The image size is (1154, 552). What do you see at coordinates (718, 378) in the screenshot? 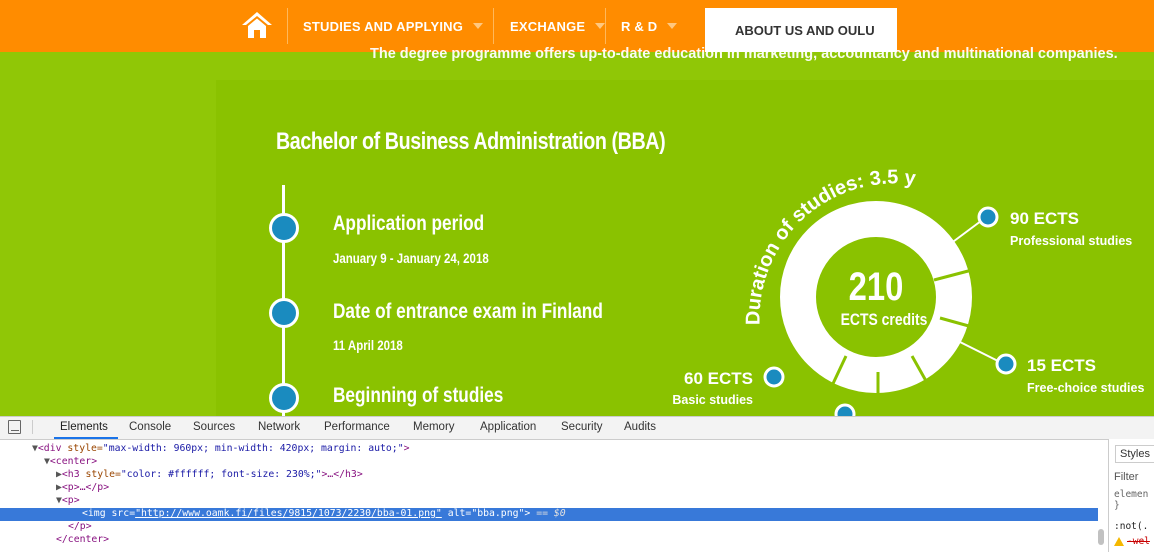
I see `segment-credits: 60 ECTS` at bounding box center [718, 378].